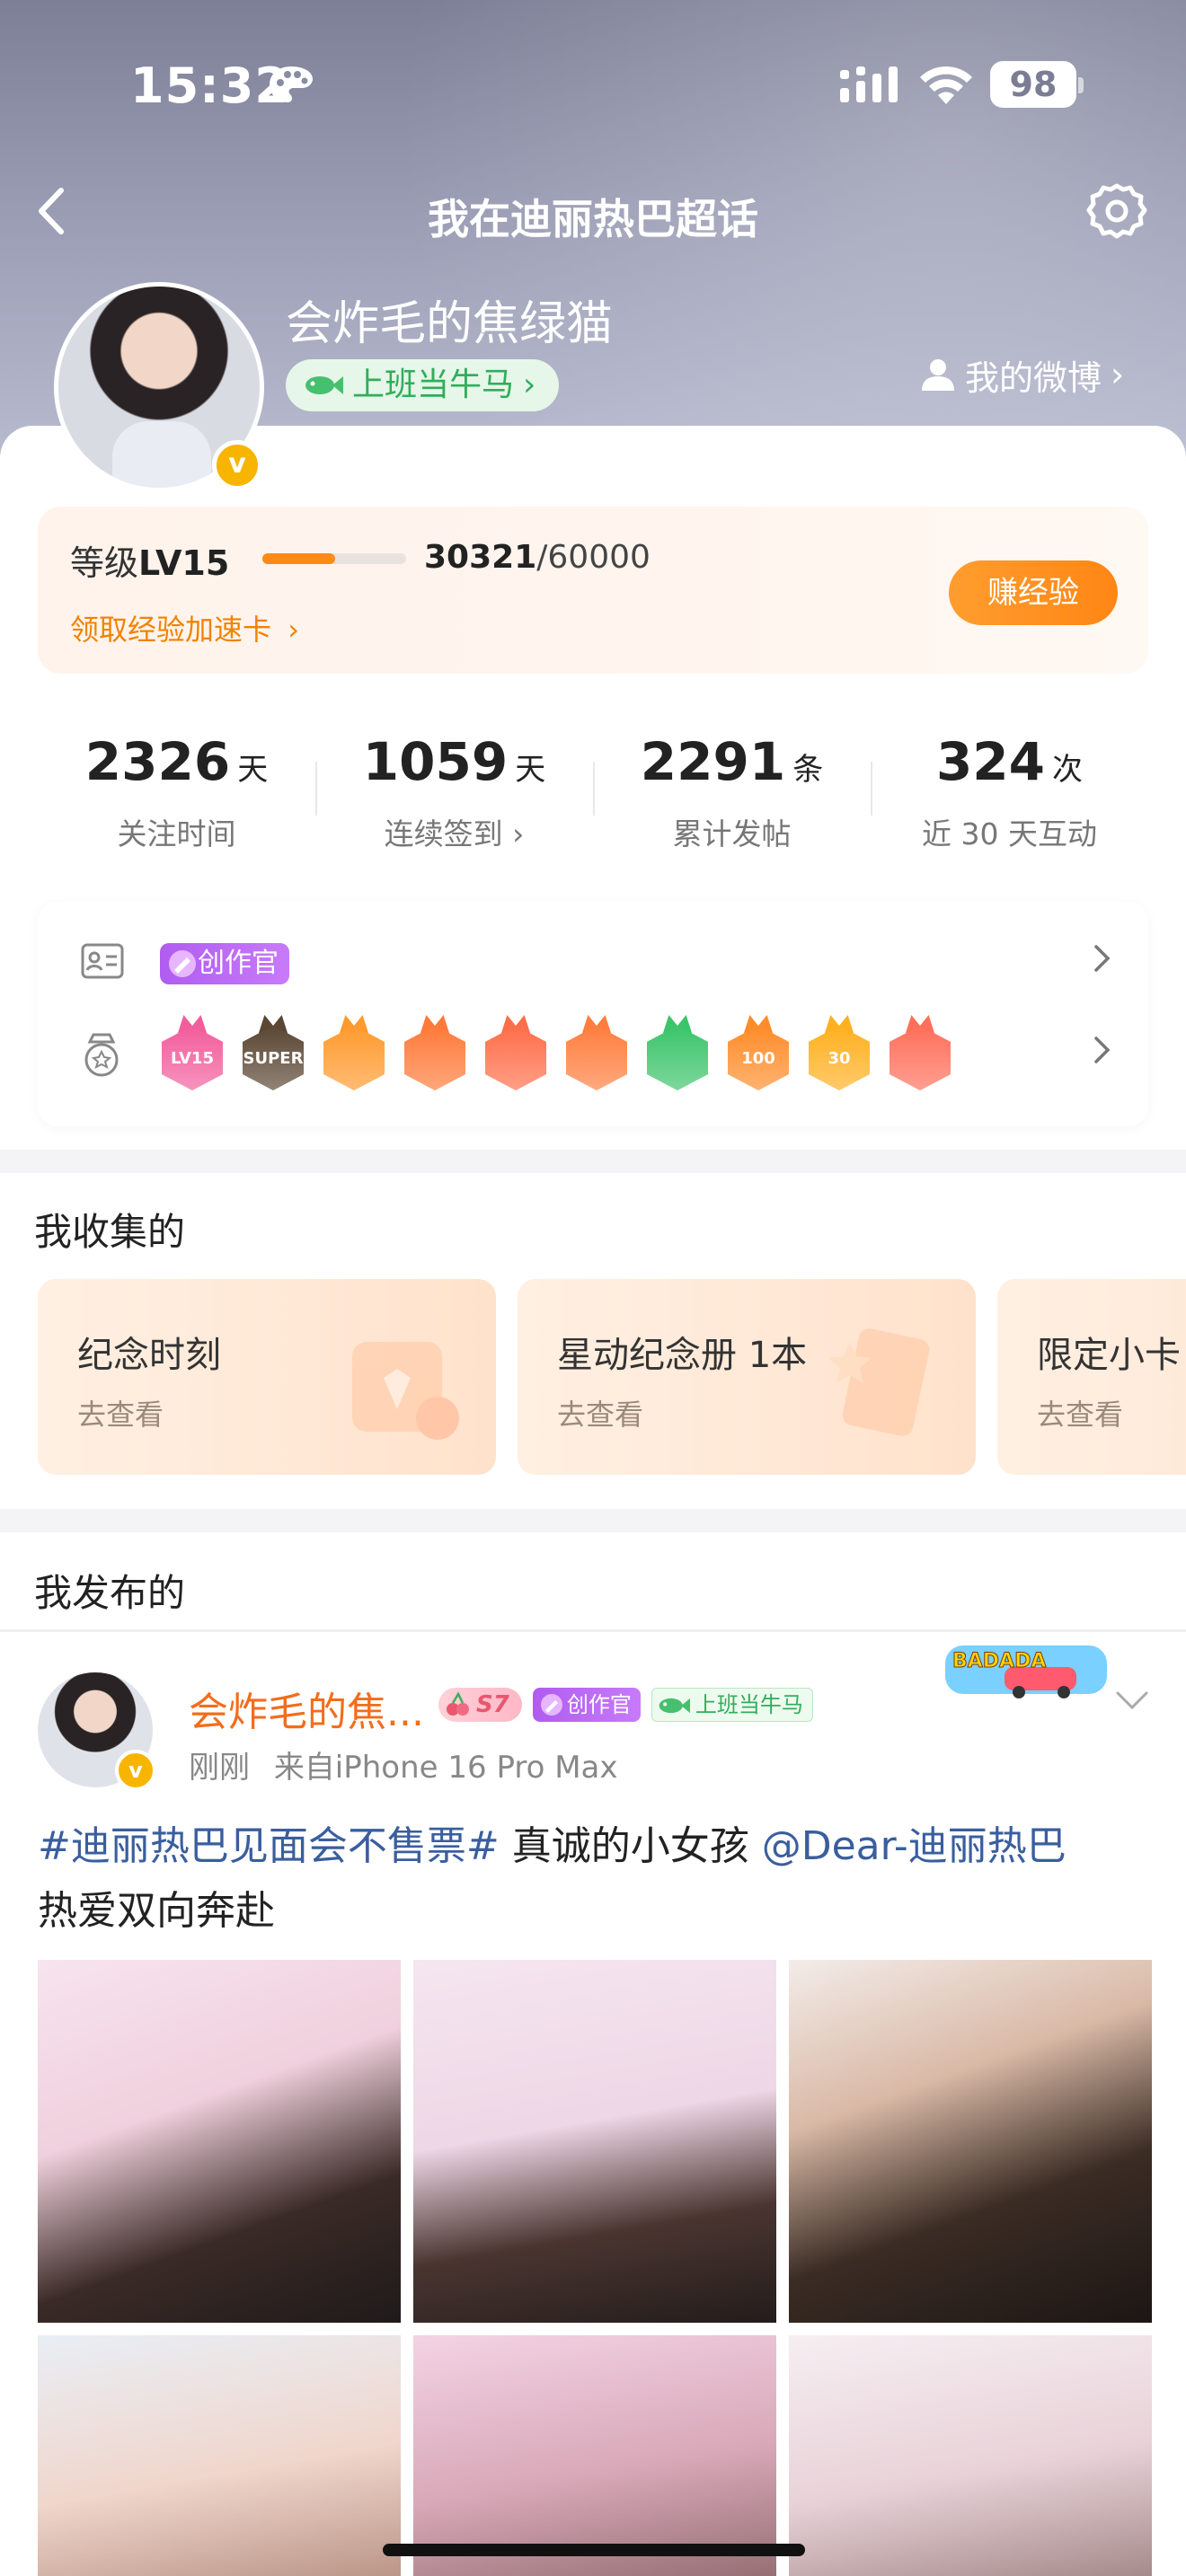 This screenshot has width=1186, height=2576. I want to click on medal-badge: SUPER, so click(273, 1053).